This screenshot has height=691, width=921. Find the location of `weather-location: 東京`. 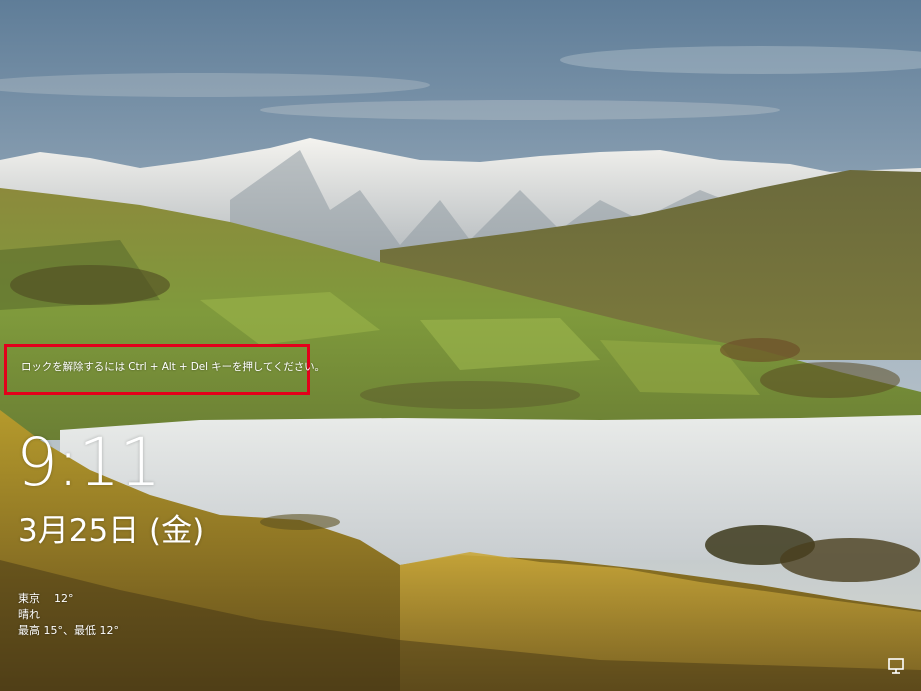

weather-location: 東京 is located at coordinates (29, 598).